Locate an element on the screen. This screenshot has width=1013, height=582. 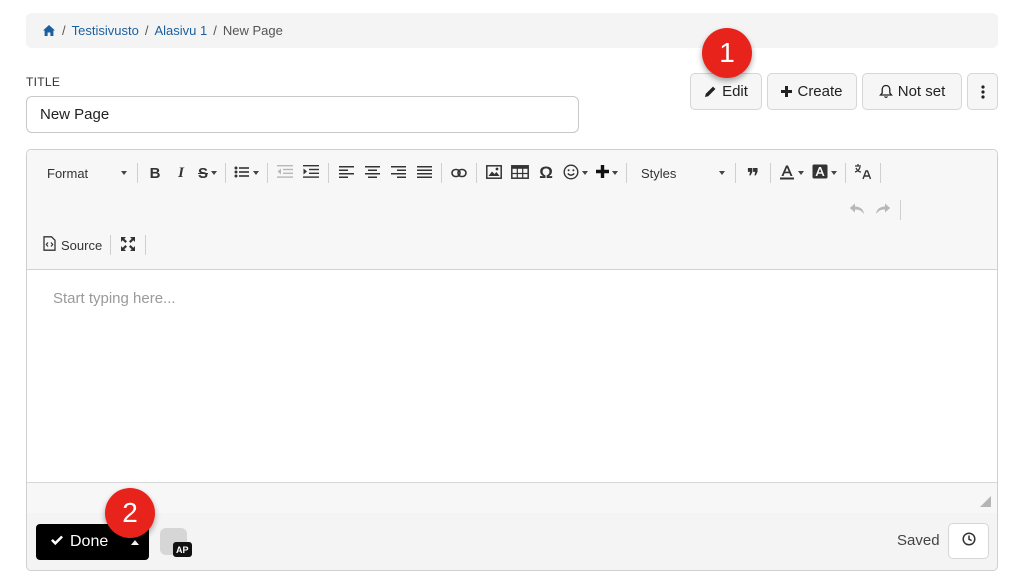
bulleted-list-icon is located at coordinates (242, 173).